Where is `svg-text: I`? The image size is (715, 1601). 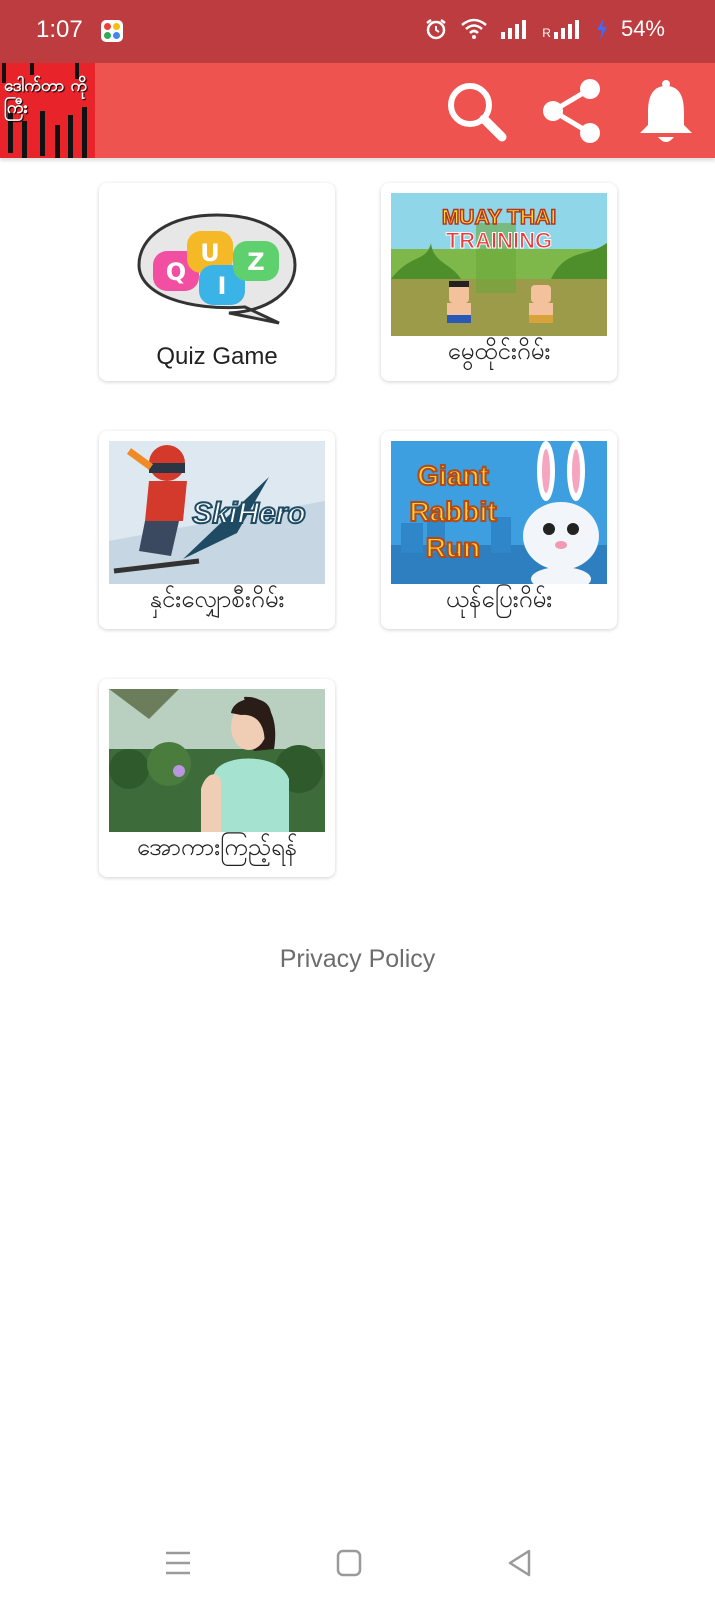
svg-text: I is located at coordinates (222, 286).